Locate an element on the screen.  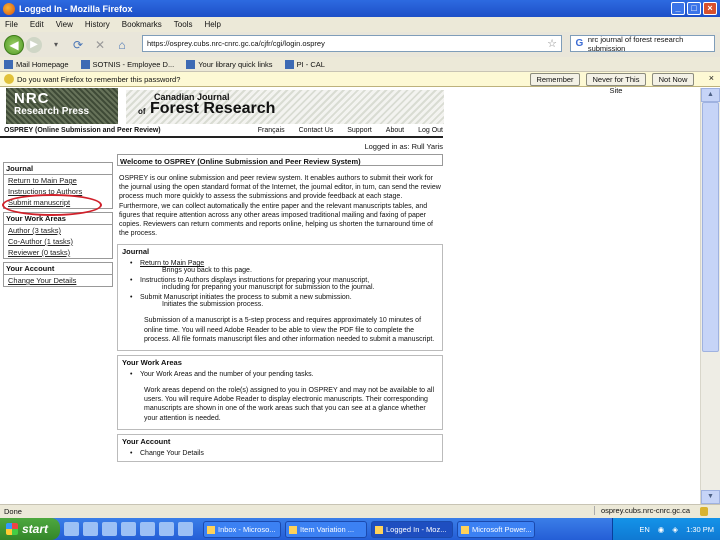
link-log-out: Log Out is located at coordinates (430, 130).